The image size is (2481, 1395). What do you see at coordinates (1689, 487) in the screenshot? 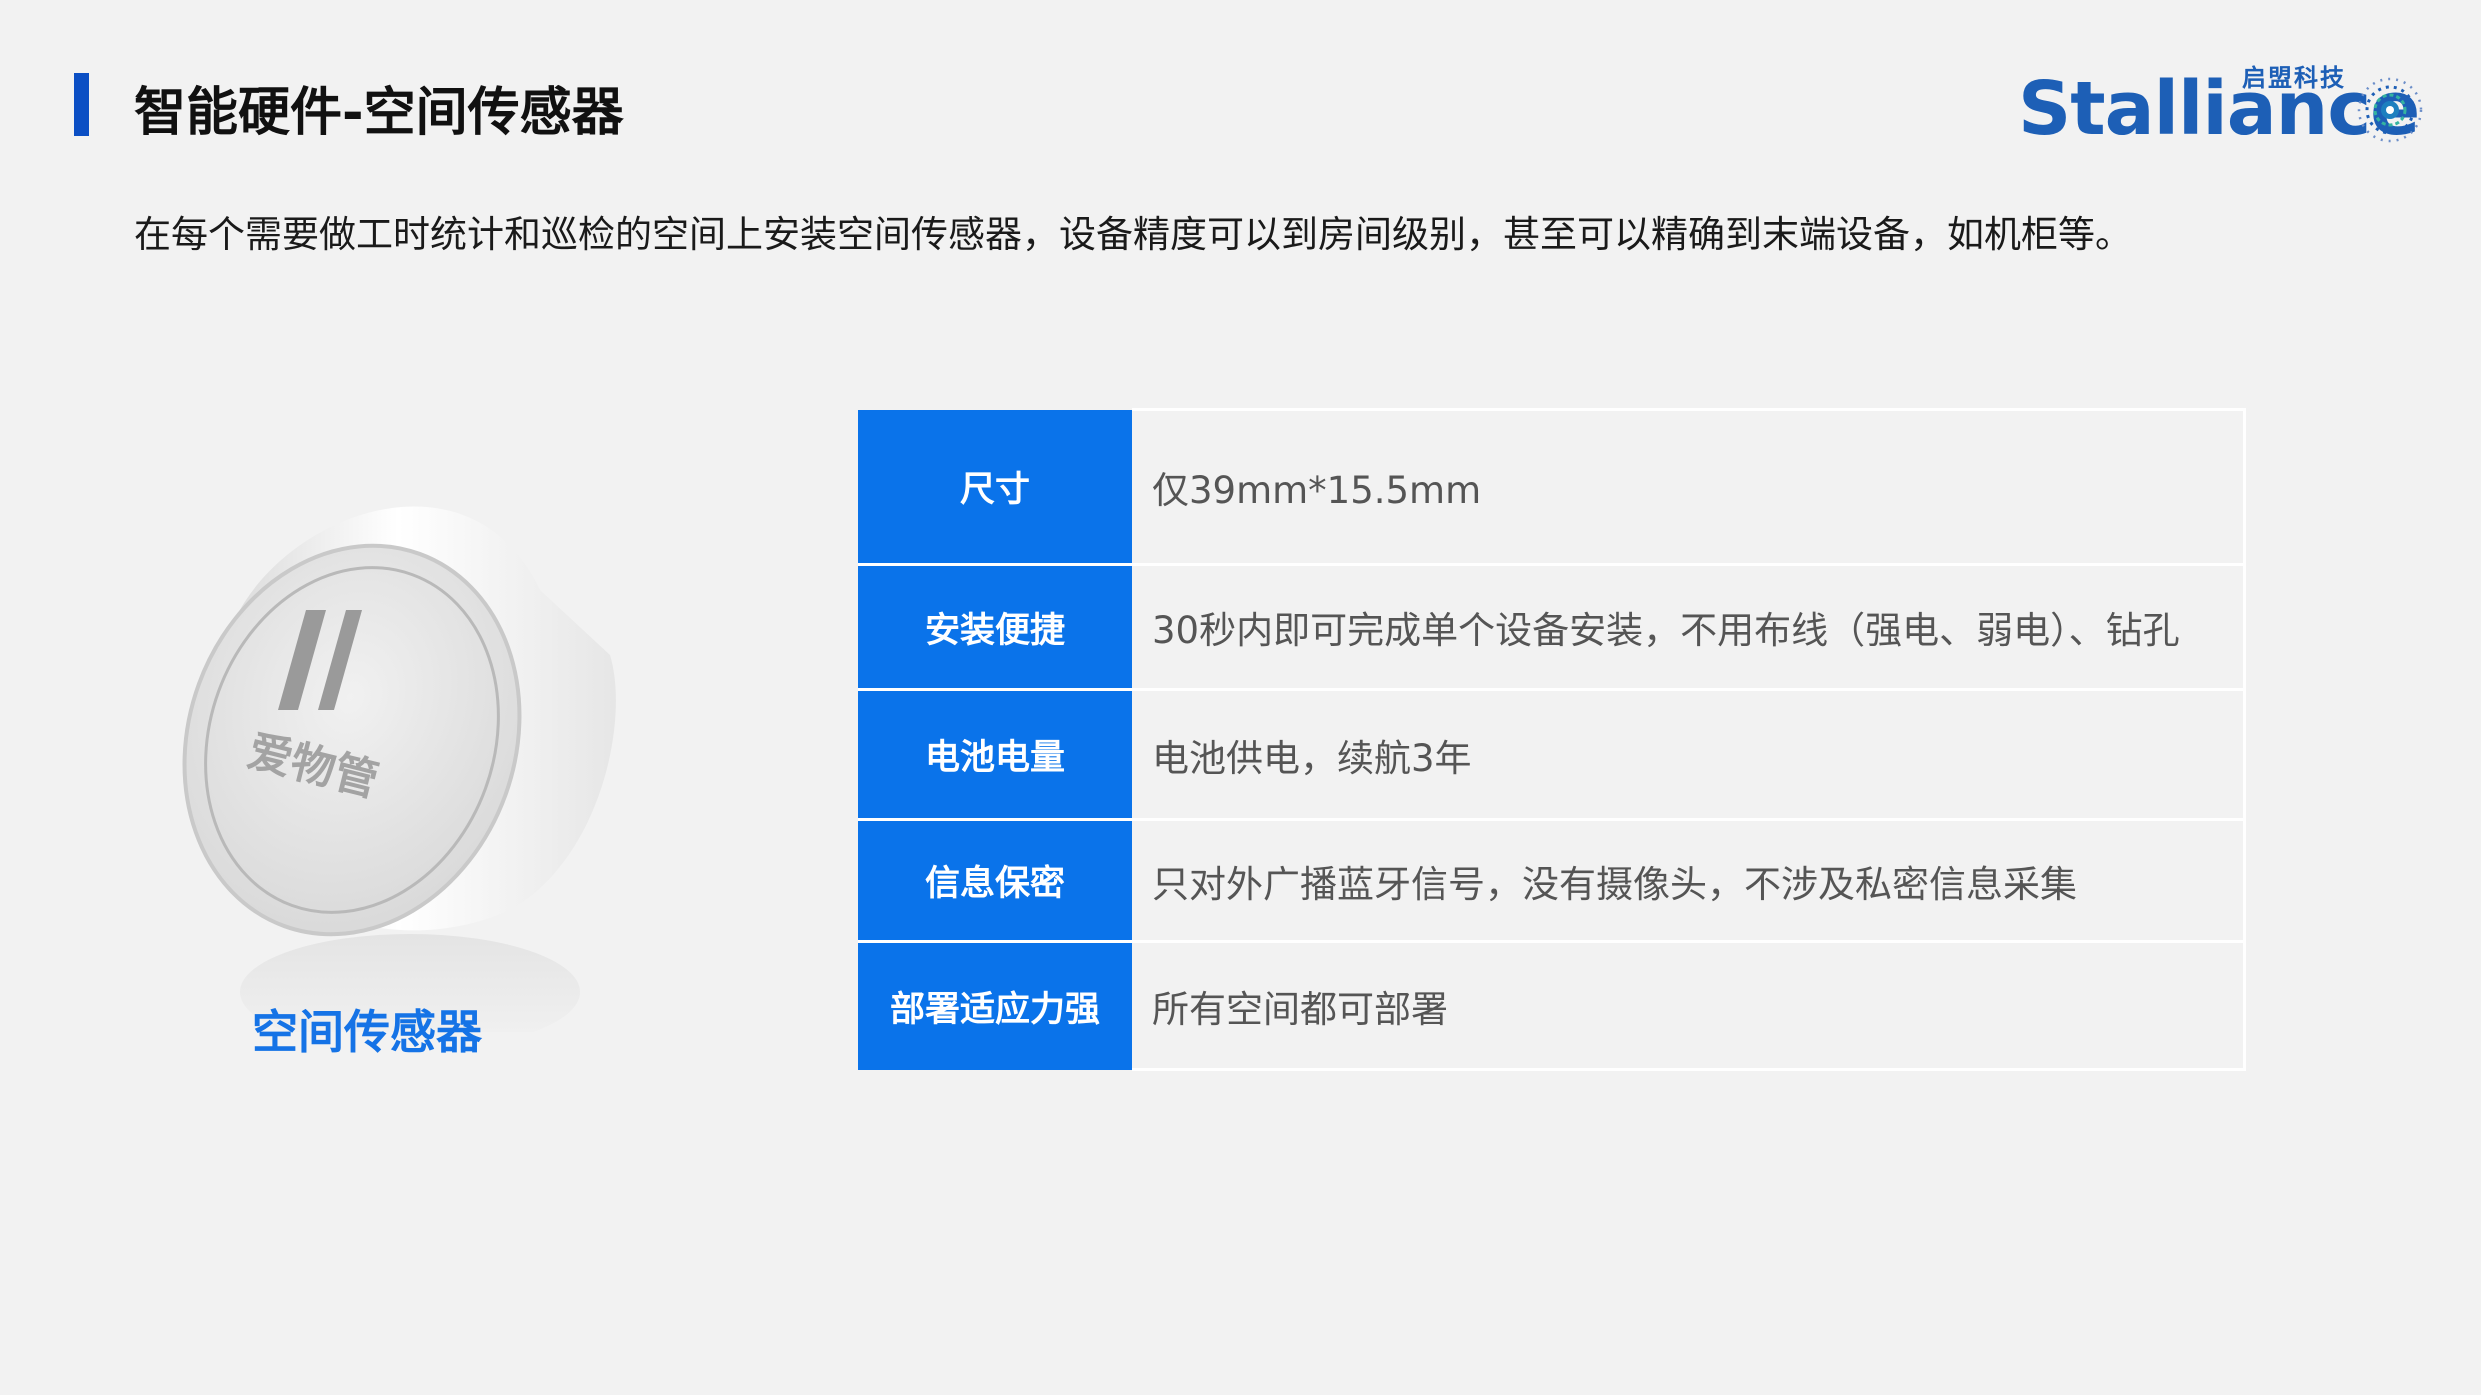
I see `spec-value: 仅39mm*15.5mm` at bounding box center [1689, 487].